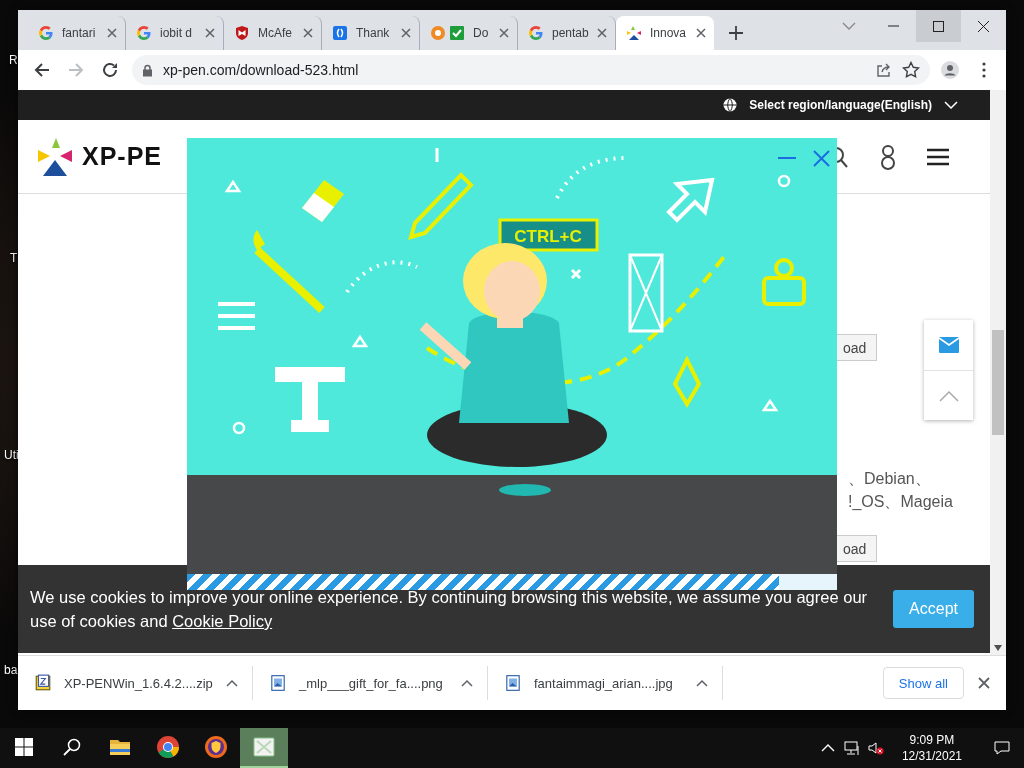  I want to click on dash-mark, so click(437, 155).